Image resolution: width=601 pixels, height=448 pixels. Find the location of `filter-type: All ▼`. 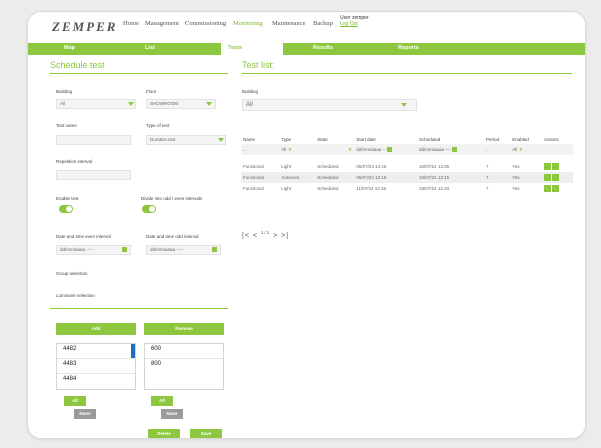

filter-type: All ▼ is located at coordinates (297, 149).